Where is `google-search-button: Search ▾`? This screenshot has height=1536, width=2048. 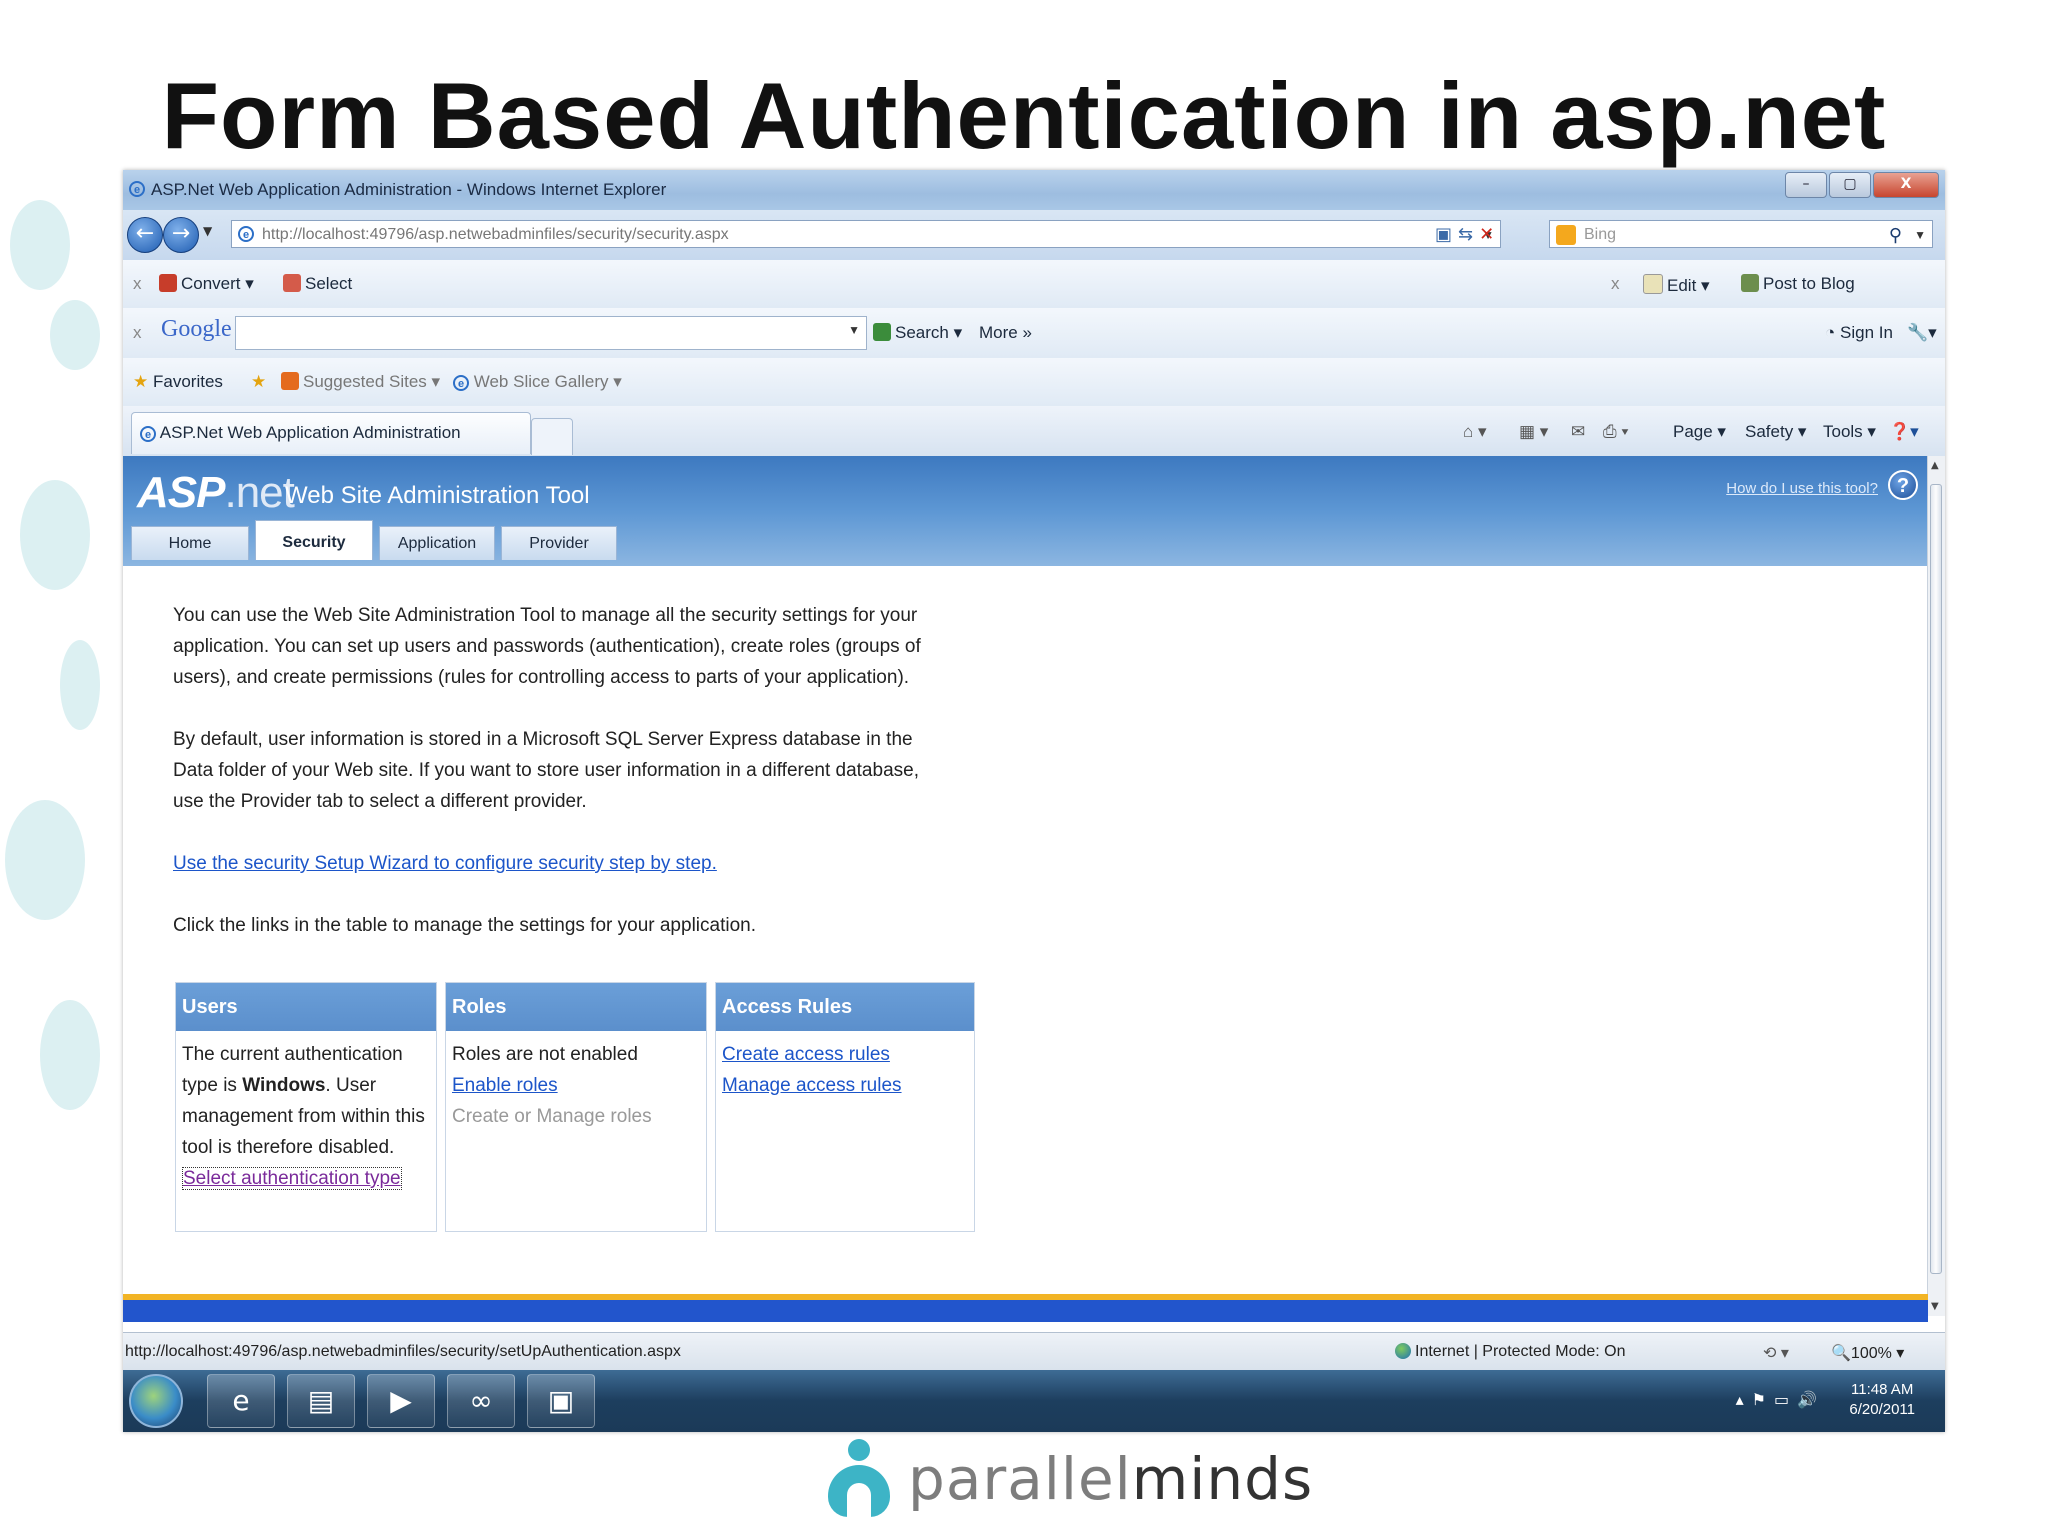 google-search-button: Search ▾ is located at coordinates (917, 333).